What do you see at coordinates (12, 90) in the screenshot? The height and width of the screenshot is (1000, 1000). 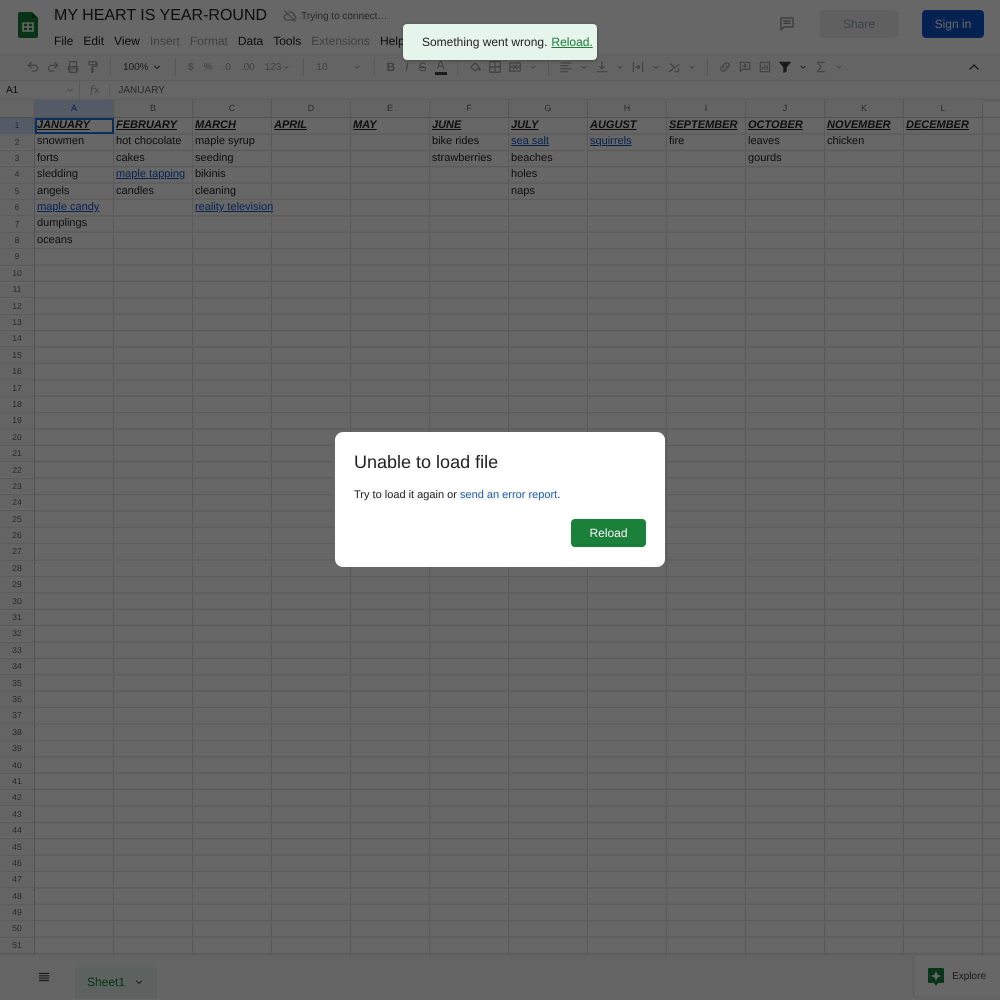 I see `cell-reference: A1` at bounding box center [12, 90].